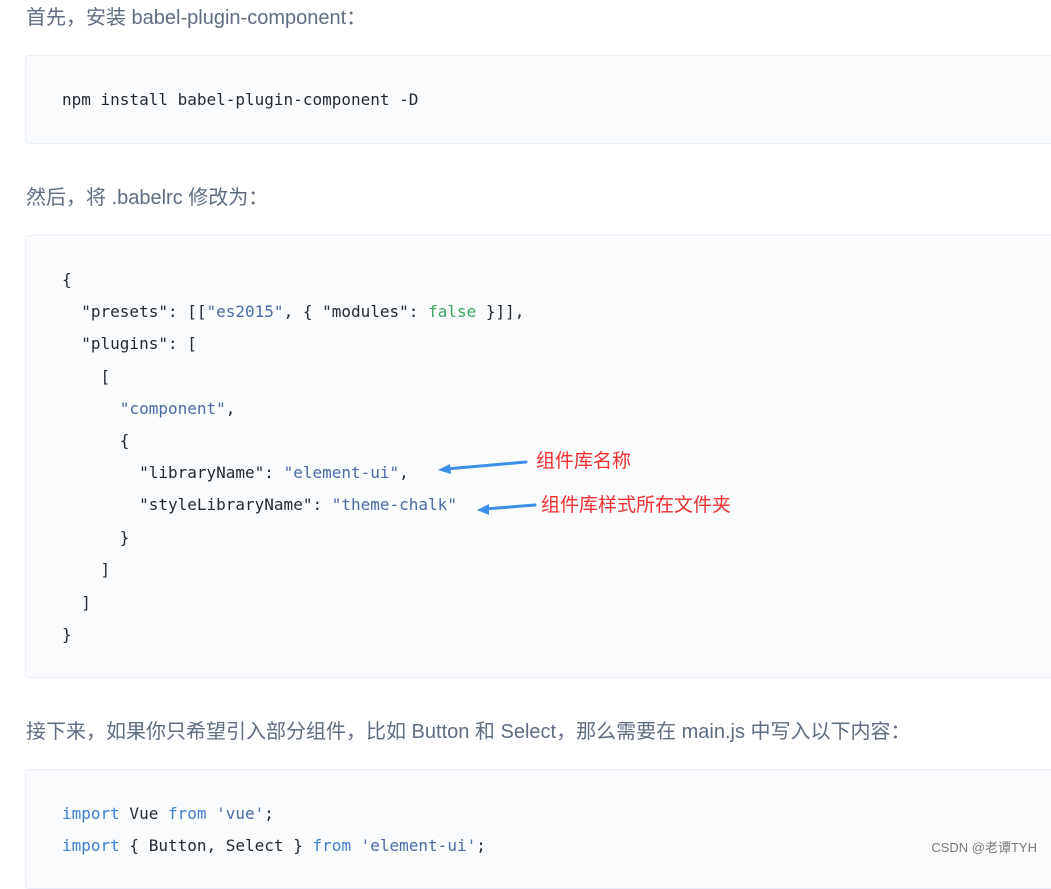 This screenshot has width=1051, height=889. I want to click on code-string: "element-ui", so click(341, 472).